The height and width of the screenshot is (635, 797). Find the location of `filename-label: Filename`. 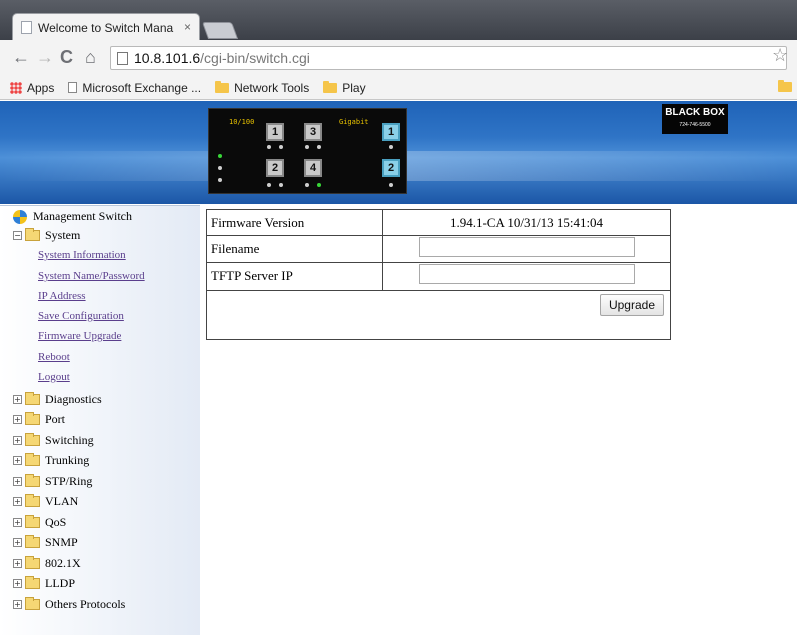

filename-label: Filename is located at coordinates (294, 249).